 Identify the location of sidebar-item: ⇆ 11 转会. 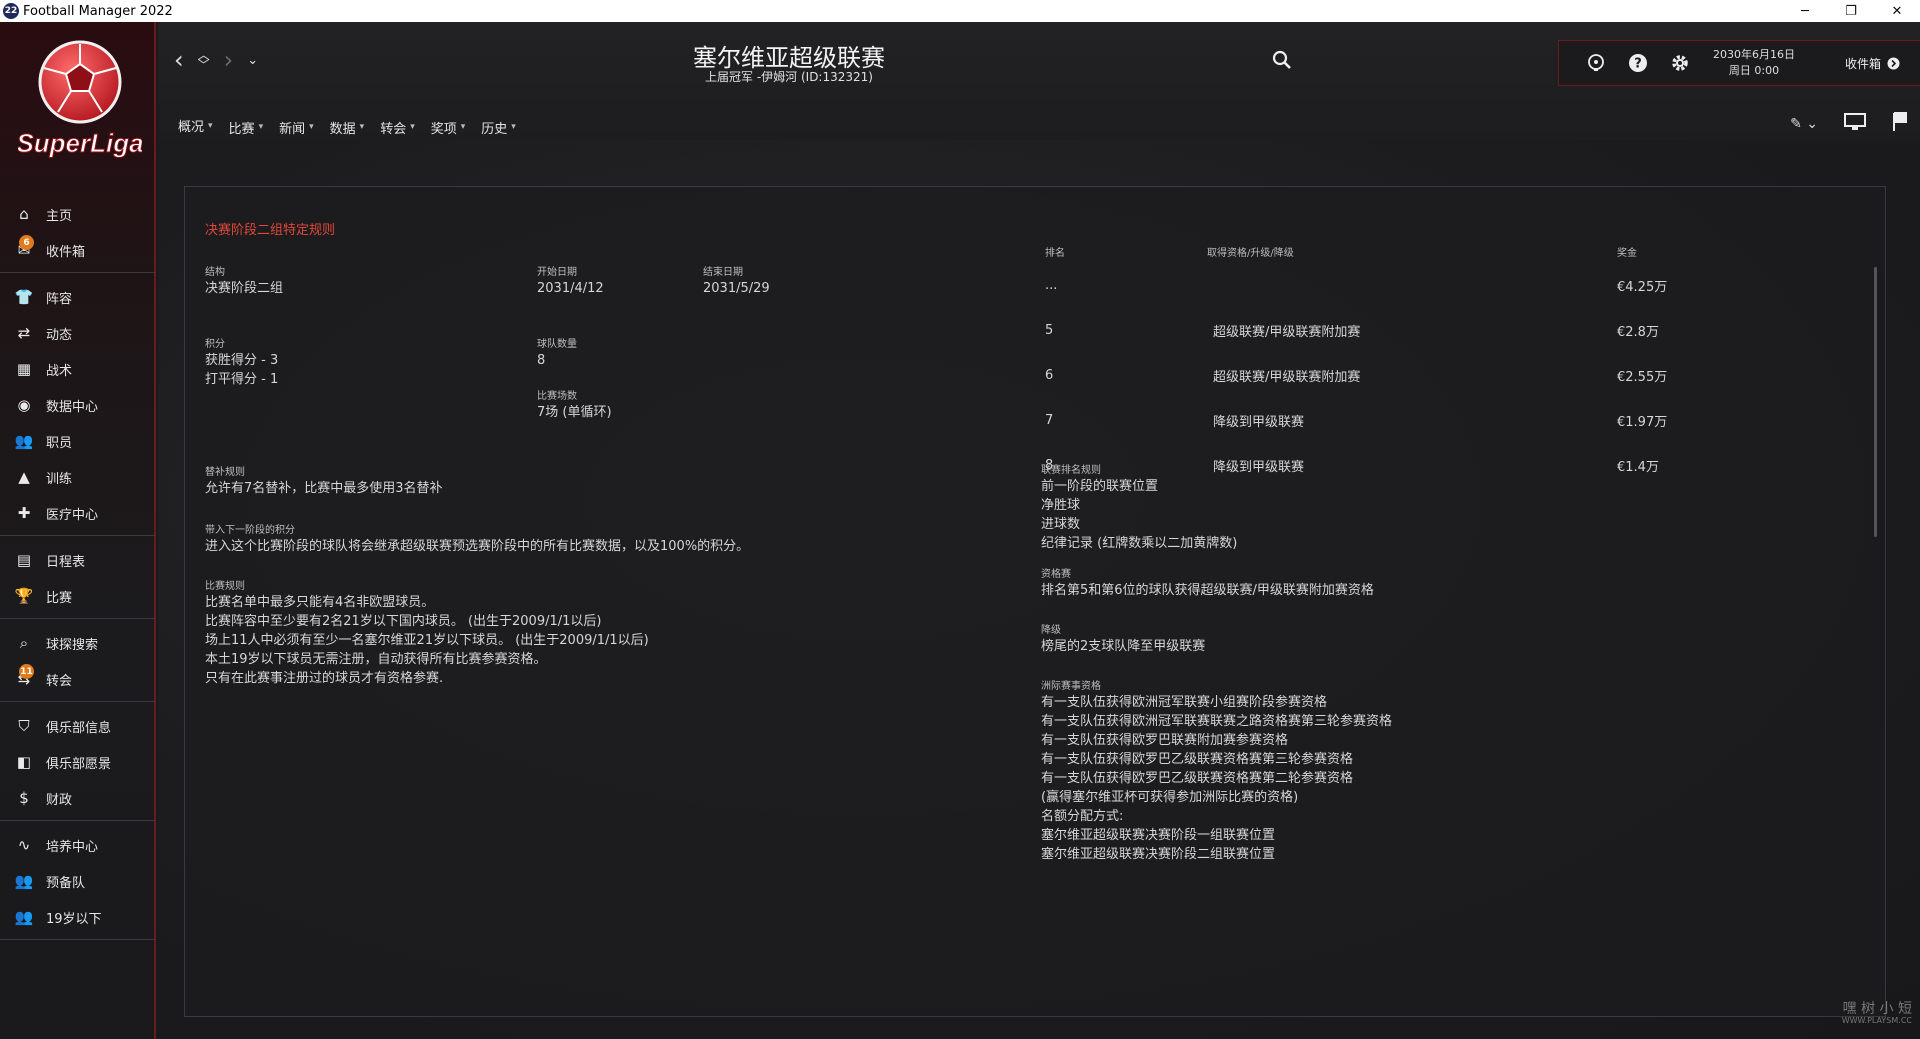
(78, 679).